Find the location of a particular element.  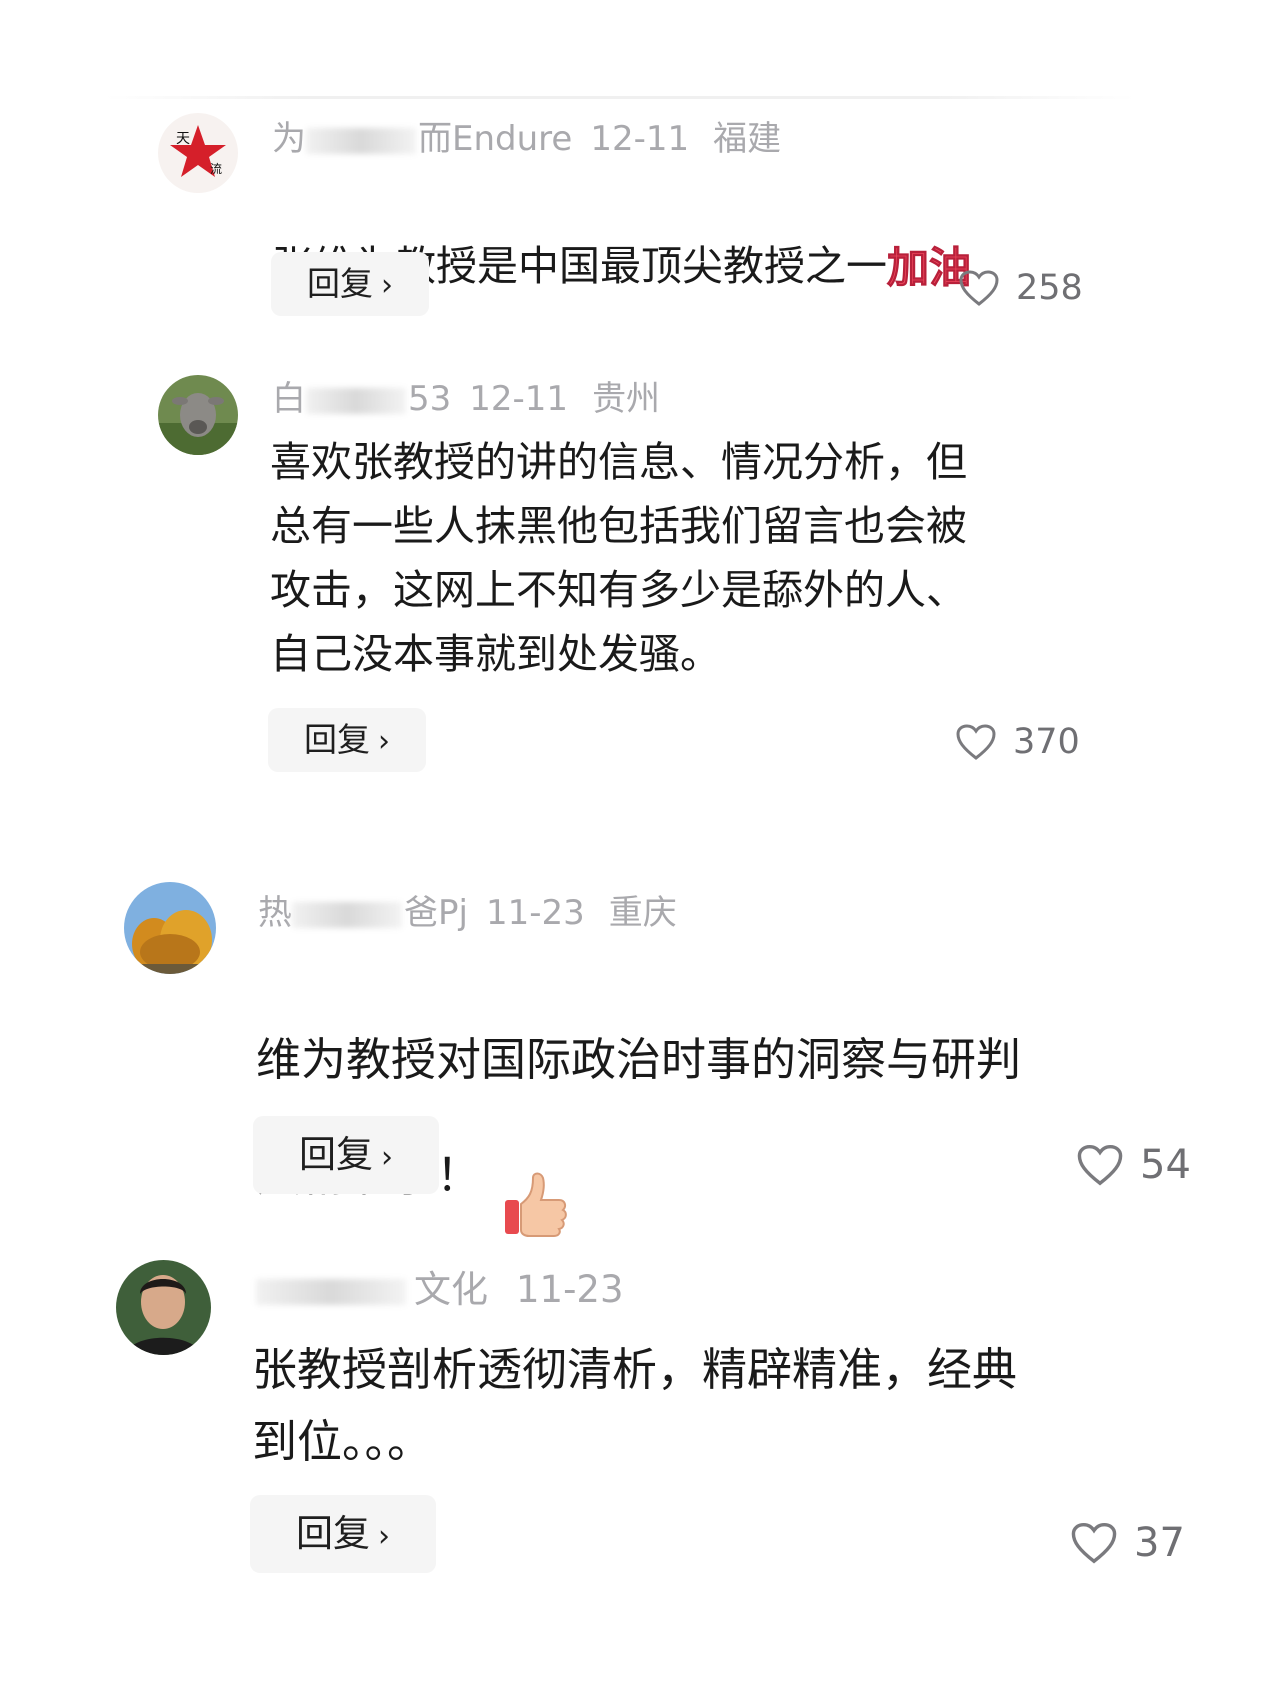

svg-text: 流 is located at coordinates (216, 169).